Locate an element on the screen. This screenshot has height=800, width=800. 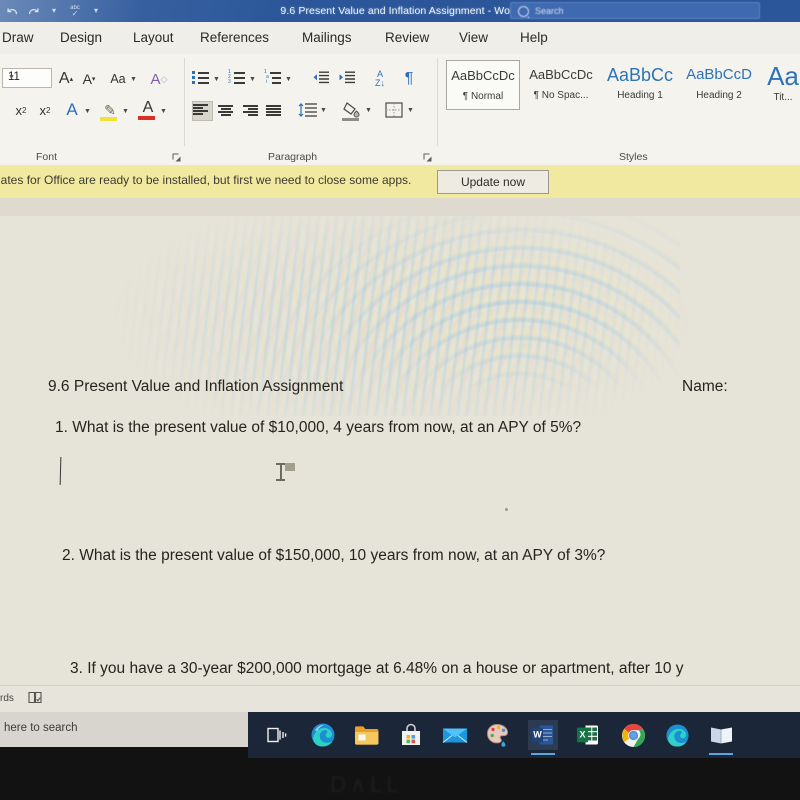
excel-icon: X is located at coordinates (588, 735).